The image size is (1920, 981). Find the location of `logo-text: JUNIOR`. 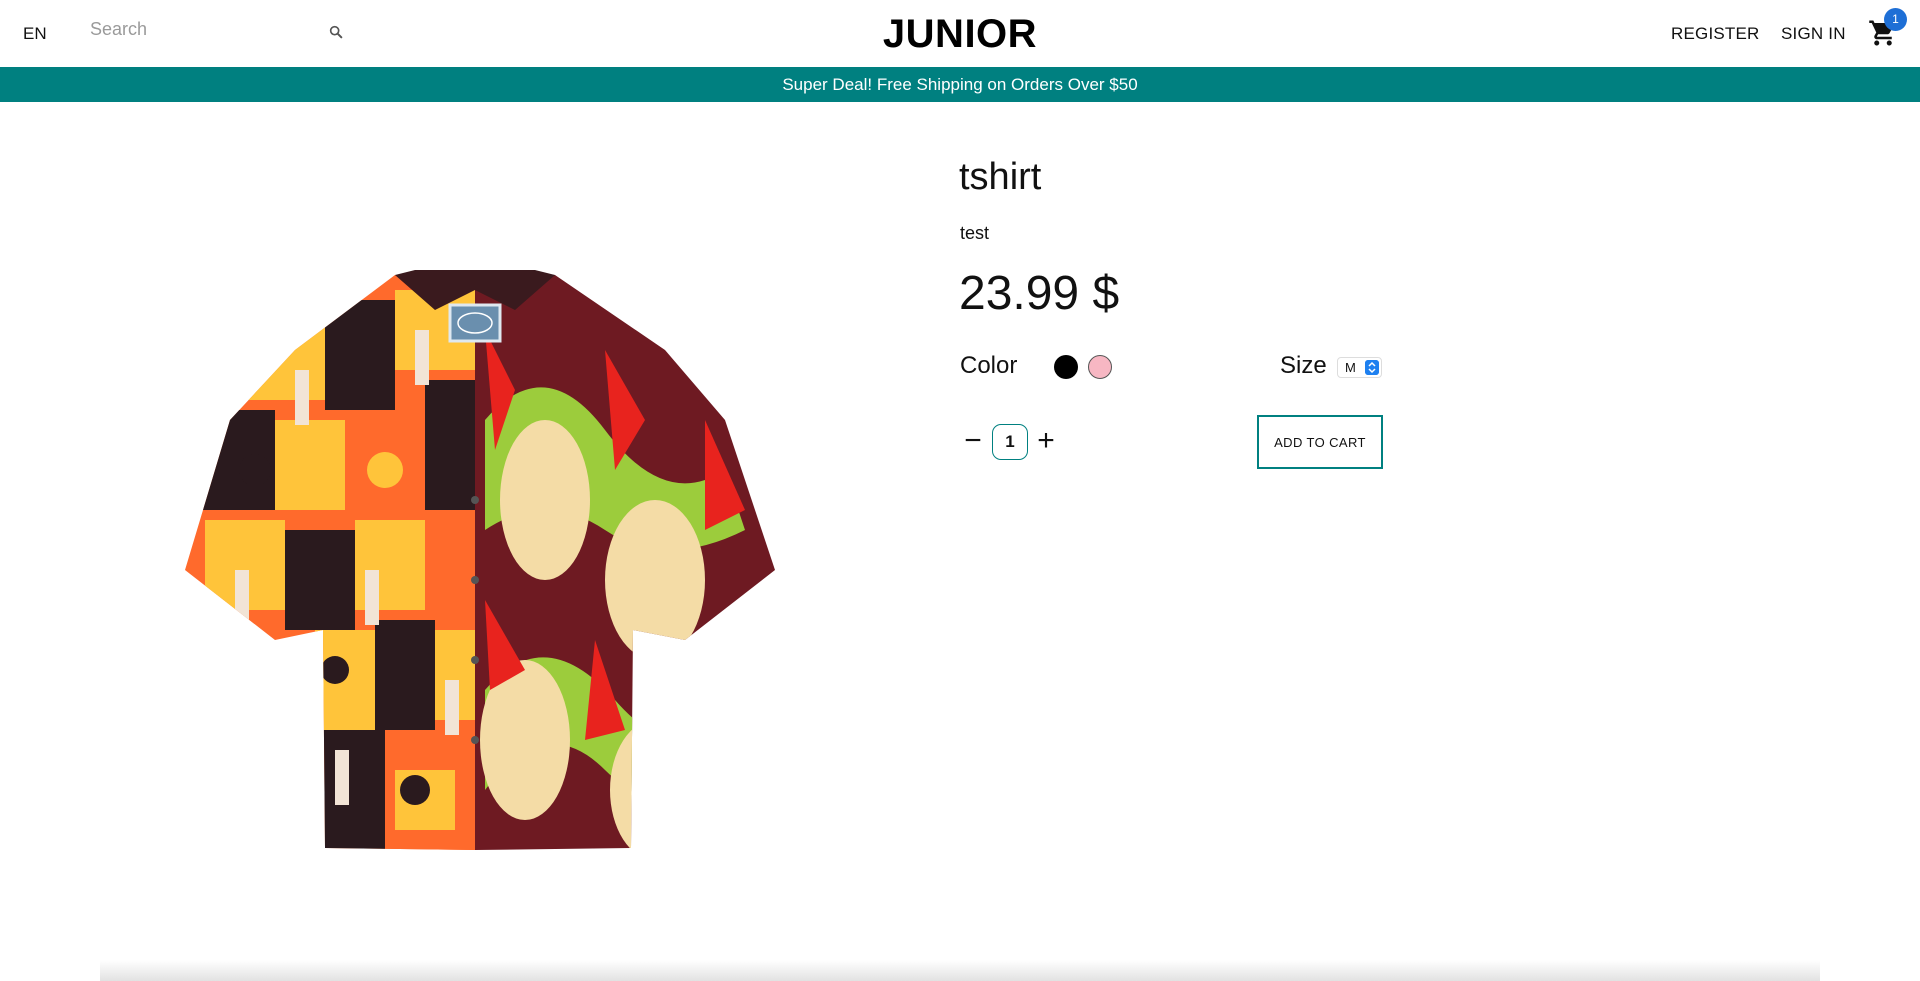

logo-text: JUNIOR is located at coordinates (960, 34).